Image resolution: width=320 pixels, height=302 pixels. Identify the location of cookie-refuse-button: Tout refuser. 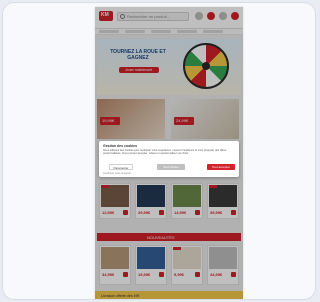
(171, 167).